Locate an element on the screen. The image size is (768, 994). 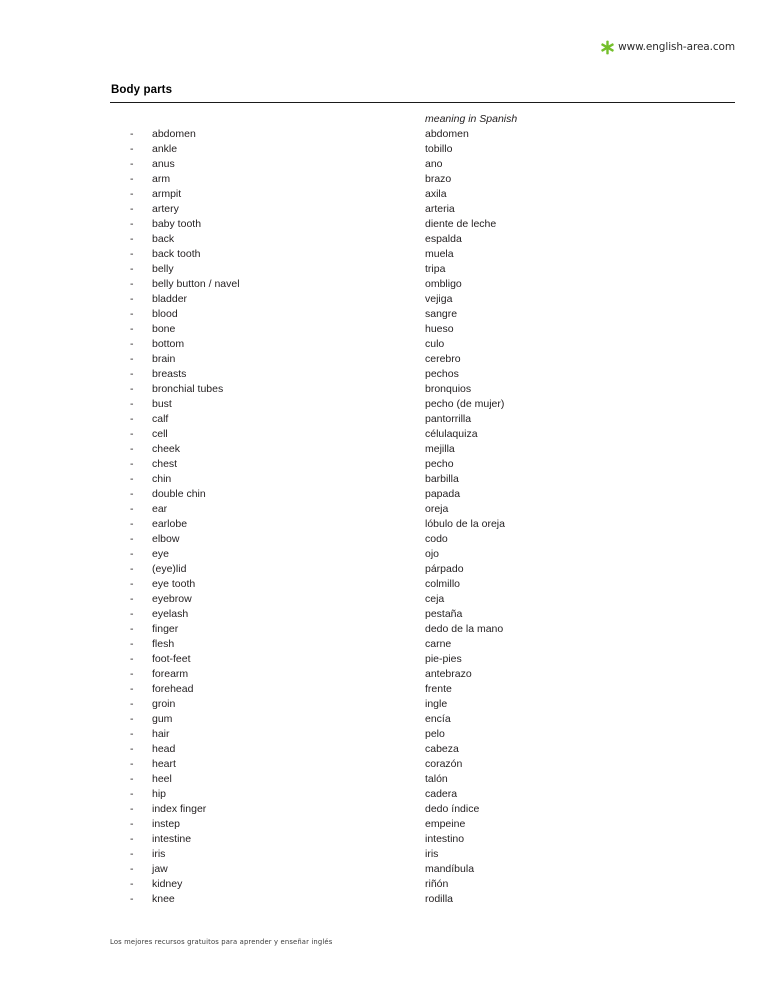
spanish-term: dedo índice is located at coordinates (452, 809).